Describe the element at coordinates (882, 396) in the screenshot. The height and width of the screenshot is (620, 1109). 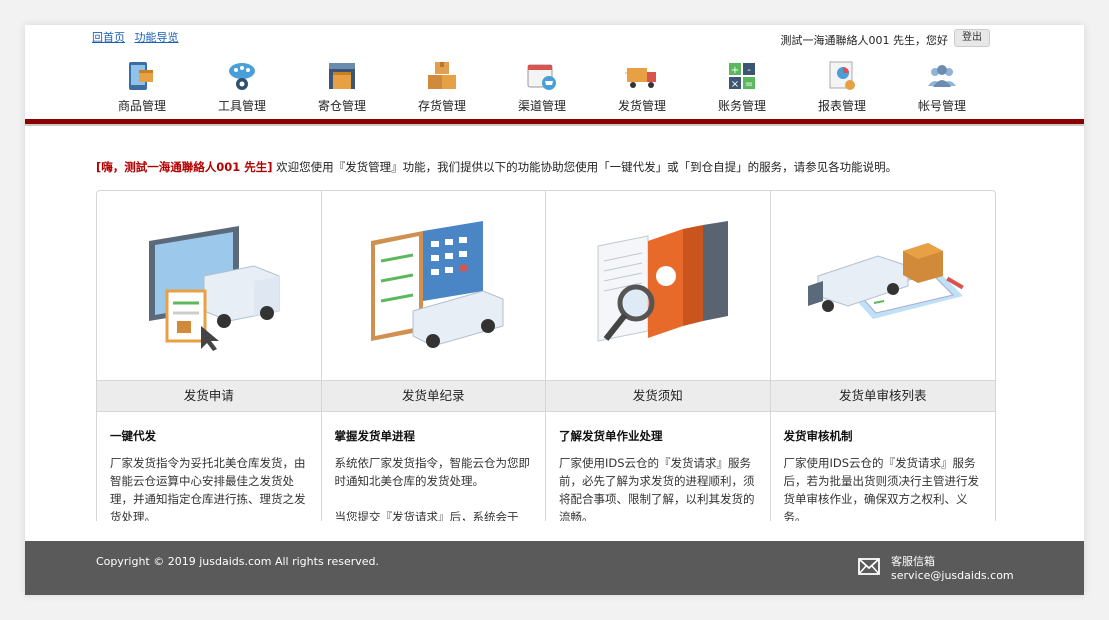
I see `card-title: 发货单审核列表` at that location.